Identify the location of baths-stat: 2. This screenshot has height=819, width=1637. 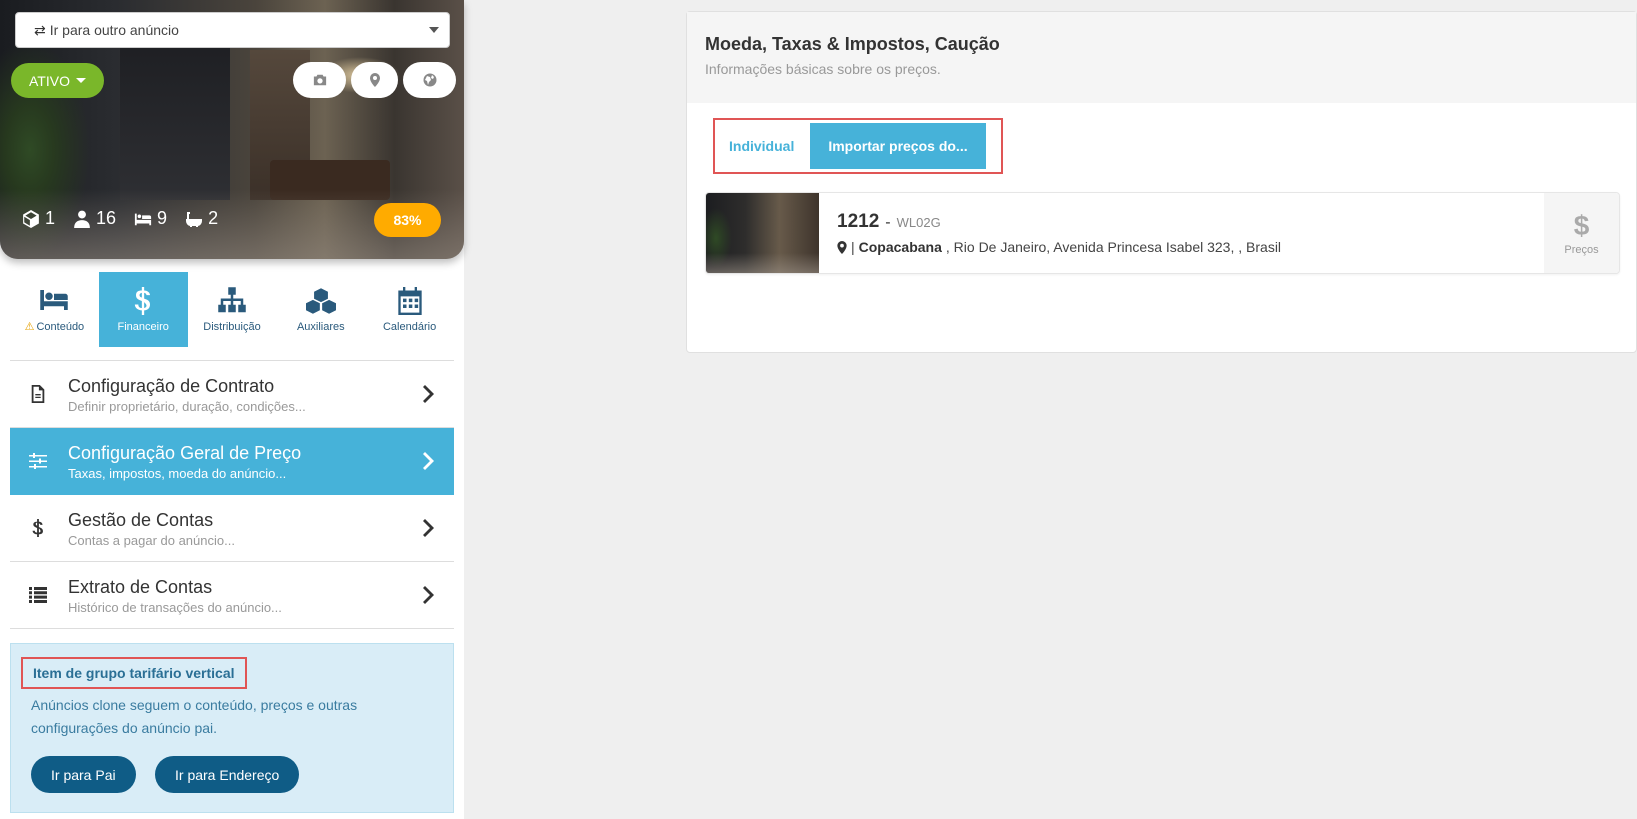
(201, 218).